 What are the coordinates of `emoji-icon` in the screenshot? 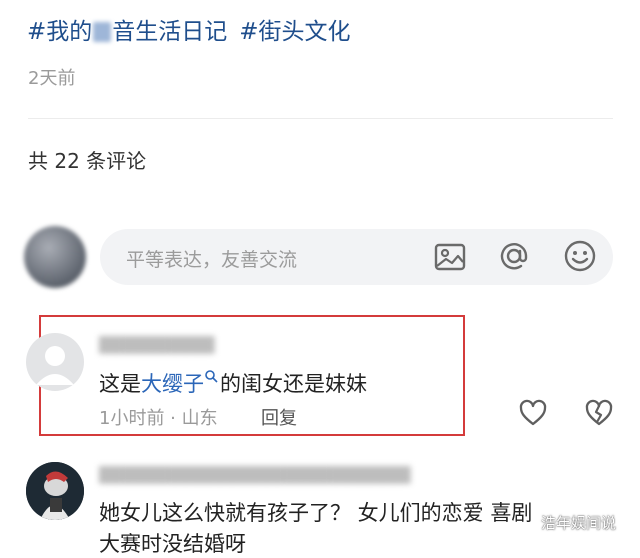 It's located at (580, 256).